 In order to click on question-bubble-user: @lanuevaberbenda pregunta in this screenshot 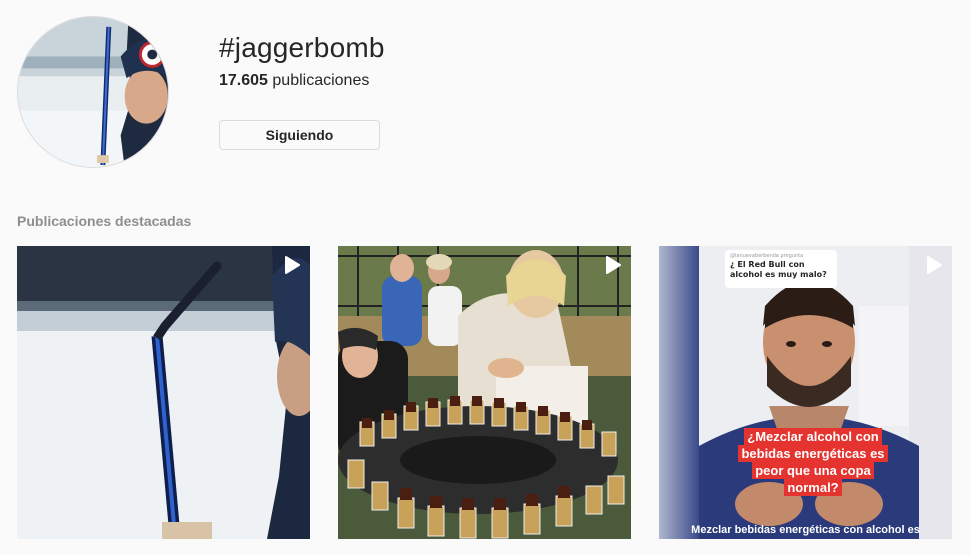, I will do `click(767, 256)`.